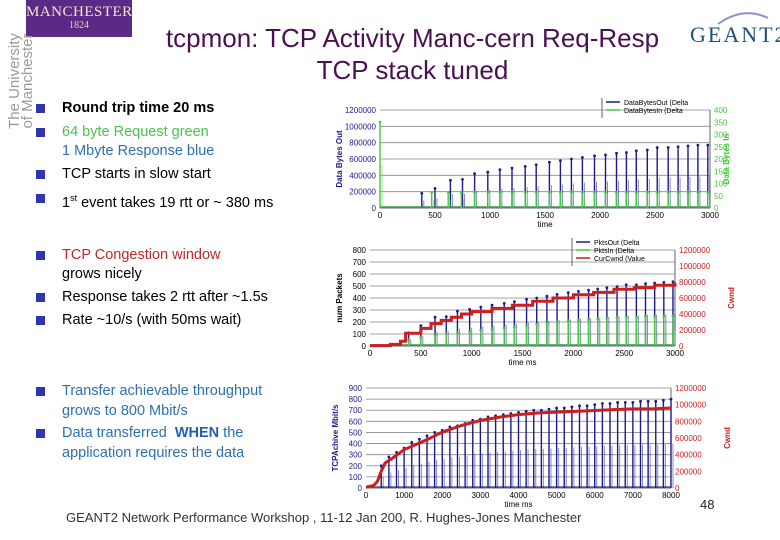  Describe the element at coordinates (688, 471) in the screenshot. I see `y2-tick-label: 200000` at that location.